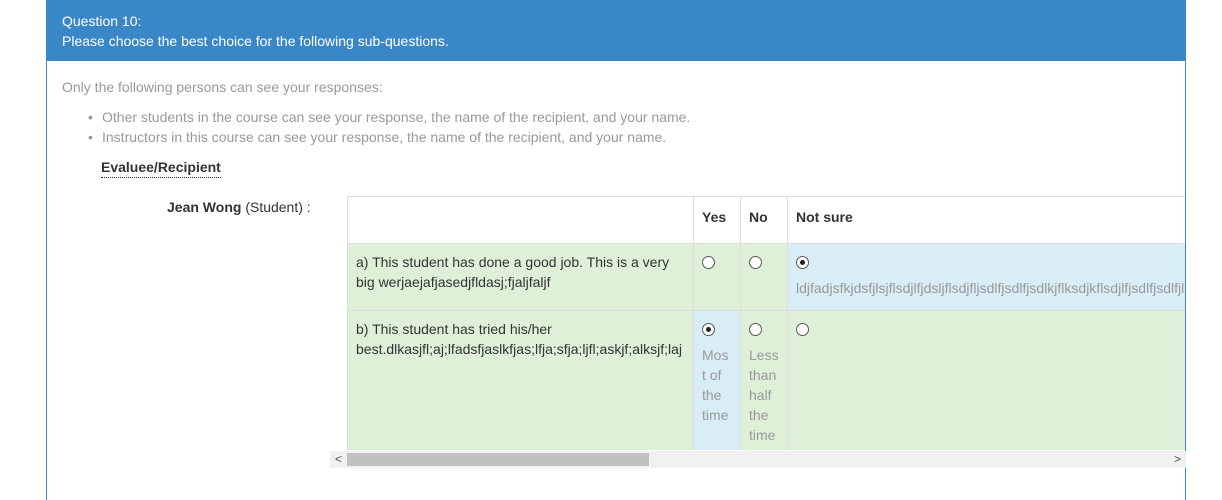 The height and width of the screenshot is (500, 1222). I want to click on scroll-right-arrow-icon: >, so click(1177, 459).